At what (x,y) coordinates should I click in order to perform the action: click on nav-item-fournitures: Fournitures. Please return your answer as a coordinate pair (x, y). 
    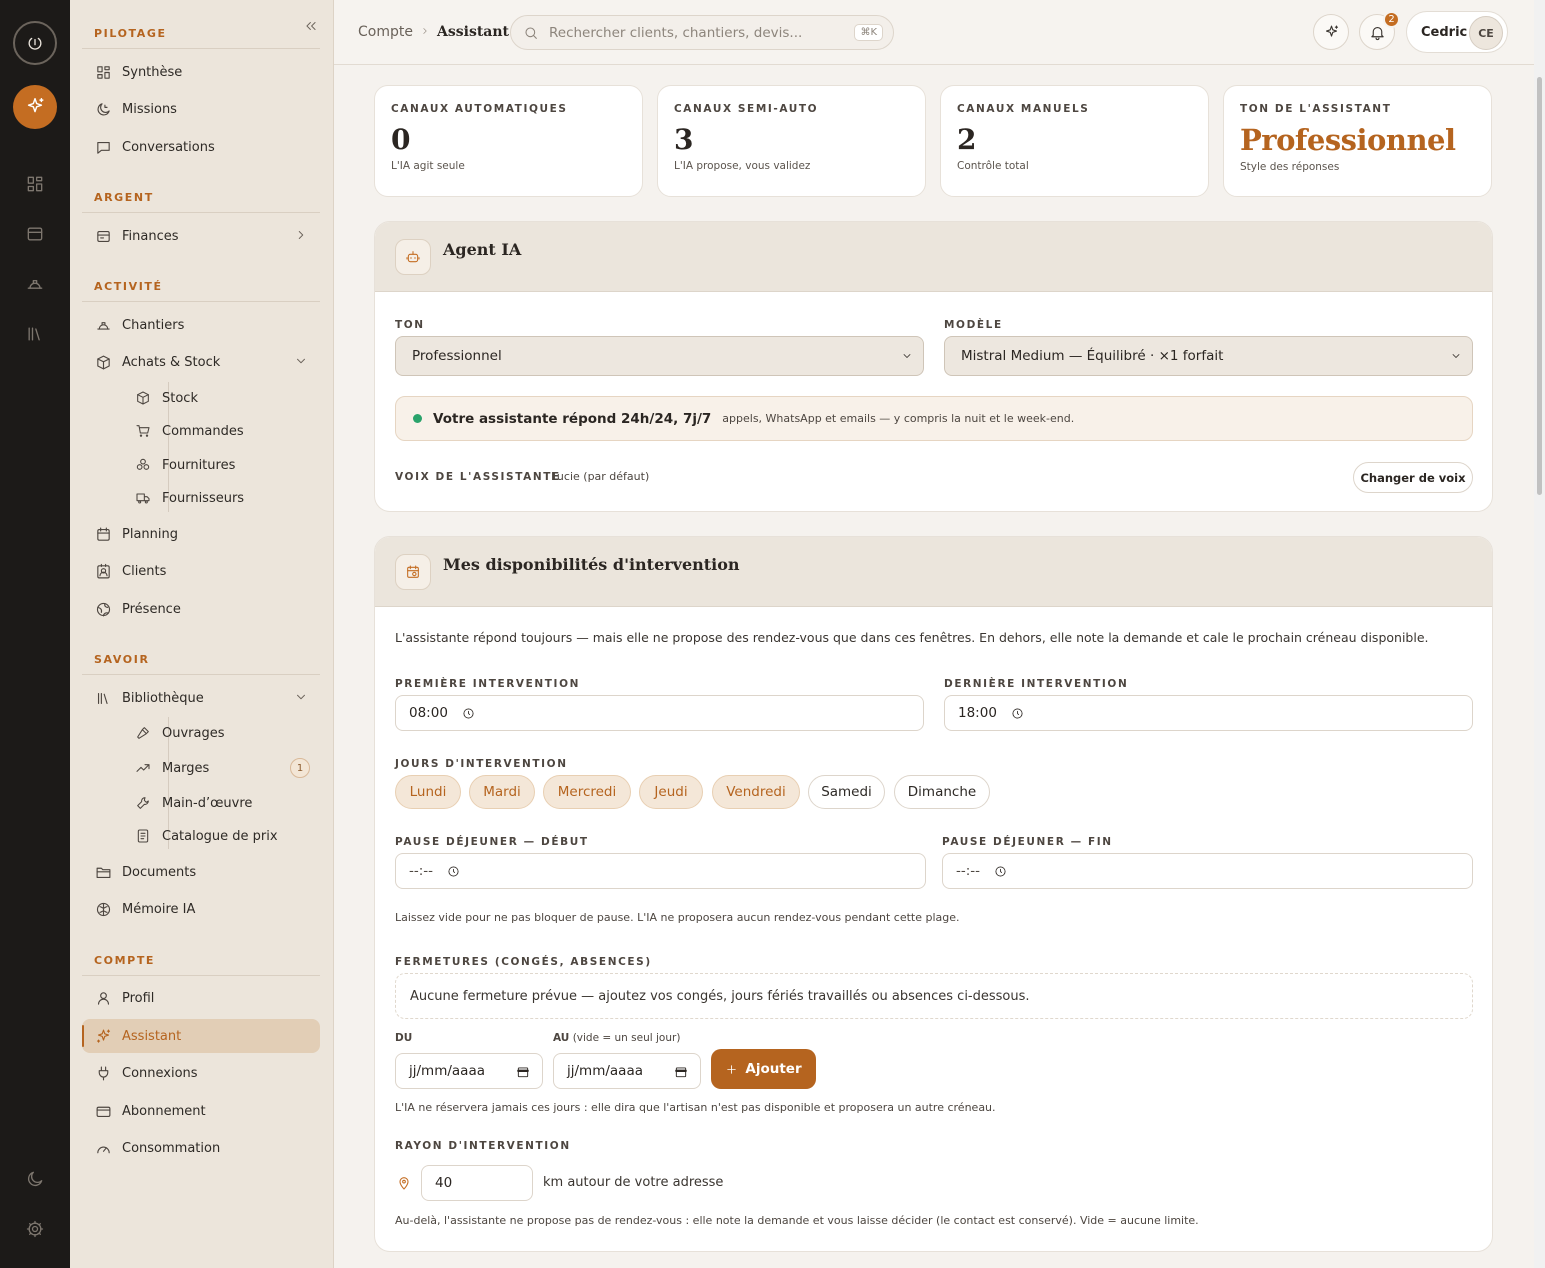
    Looking at the image, I should click on (221, 465).